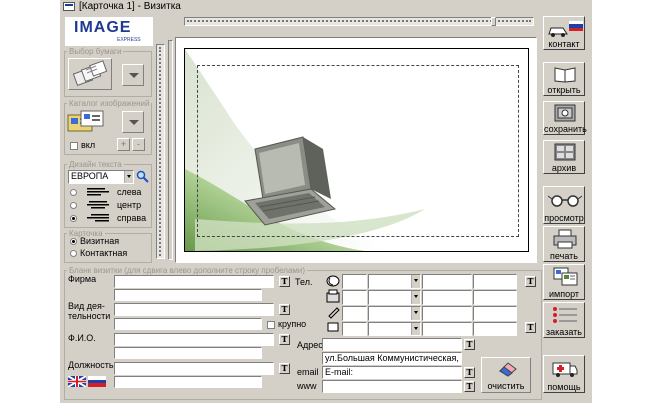 This screenshot has width=652, height=403. What do you see at coordinates (123, 144) in the screenshot?
I see `catalog-plus-button: +` at bounding box center [123, 144].